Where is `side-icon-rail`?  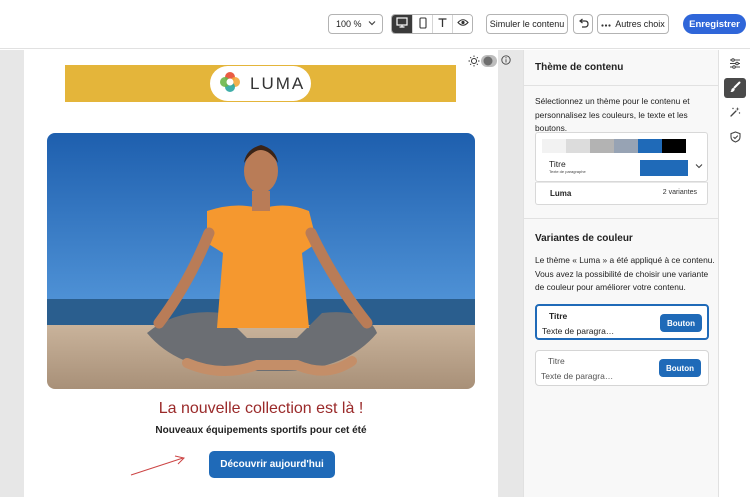
side-icon-rail is located at coordinates (734, 273).